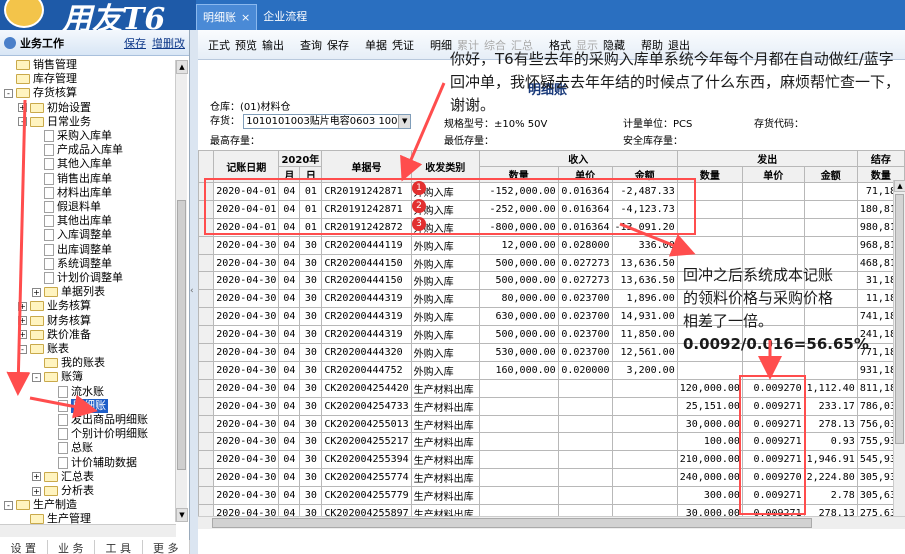  What do you see at coordinates (57, 377) in the screenshot?
I see `tree-item: - 账簿` at bounding box center [57, 377].